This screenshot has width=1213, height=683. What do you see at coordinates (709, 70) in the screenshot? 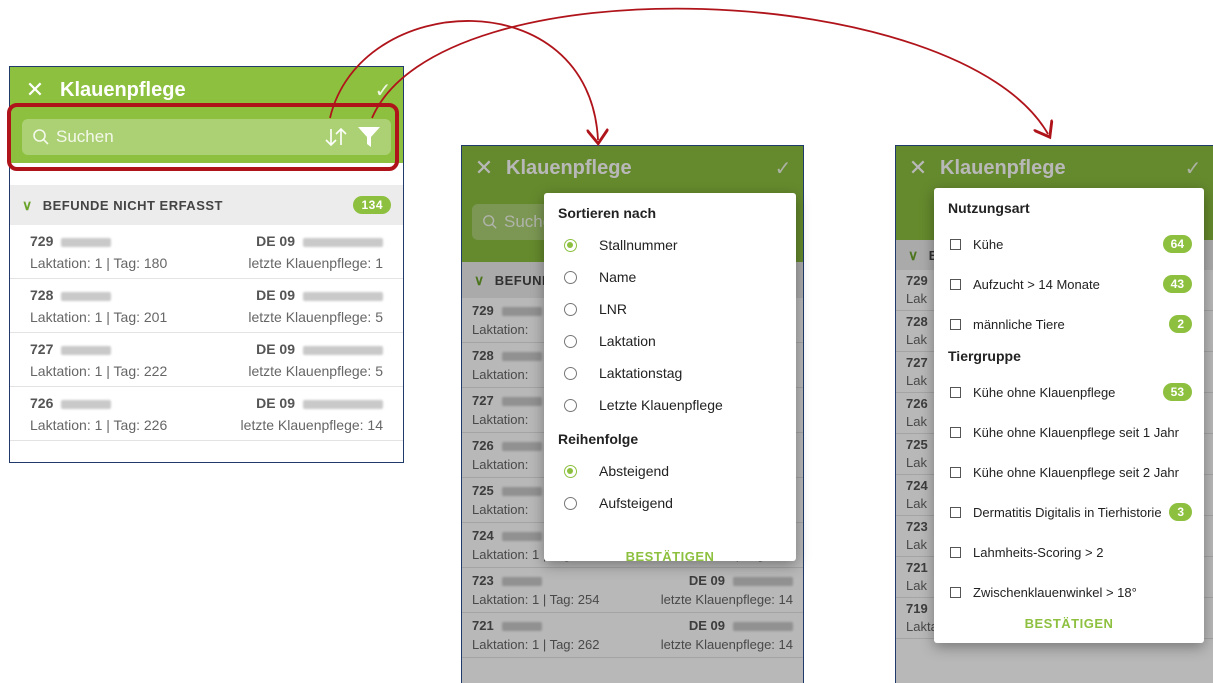
I see `arrow-to-filter-dialog` at bounding box center [709, 70].